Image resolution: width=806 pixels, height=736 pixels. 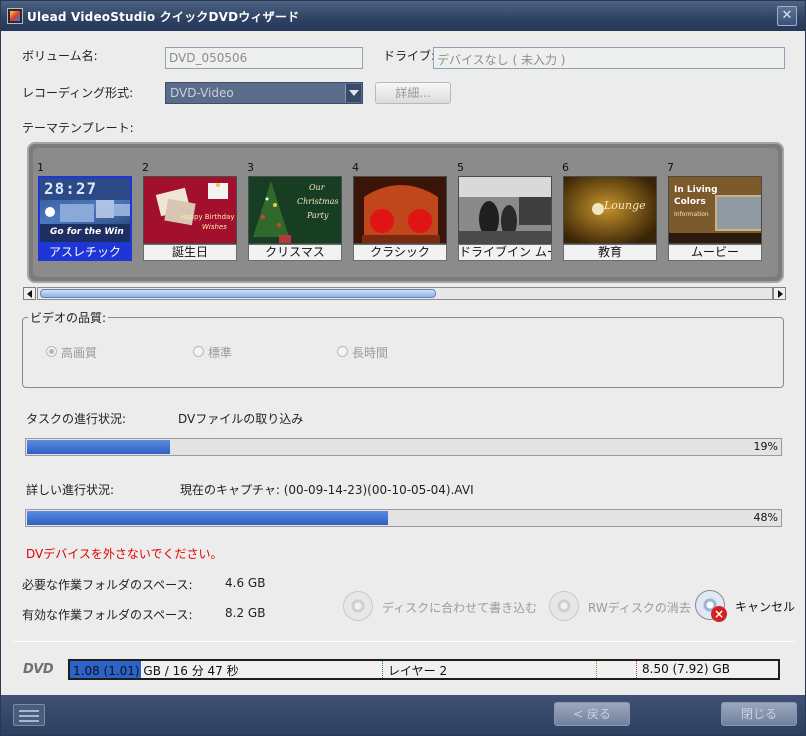 What do you see at coordinates (787, 16) in the screenshot?
I see `close-window-button: ✕` at bounding box center [787, 16].